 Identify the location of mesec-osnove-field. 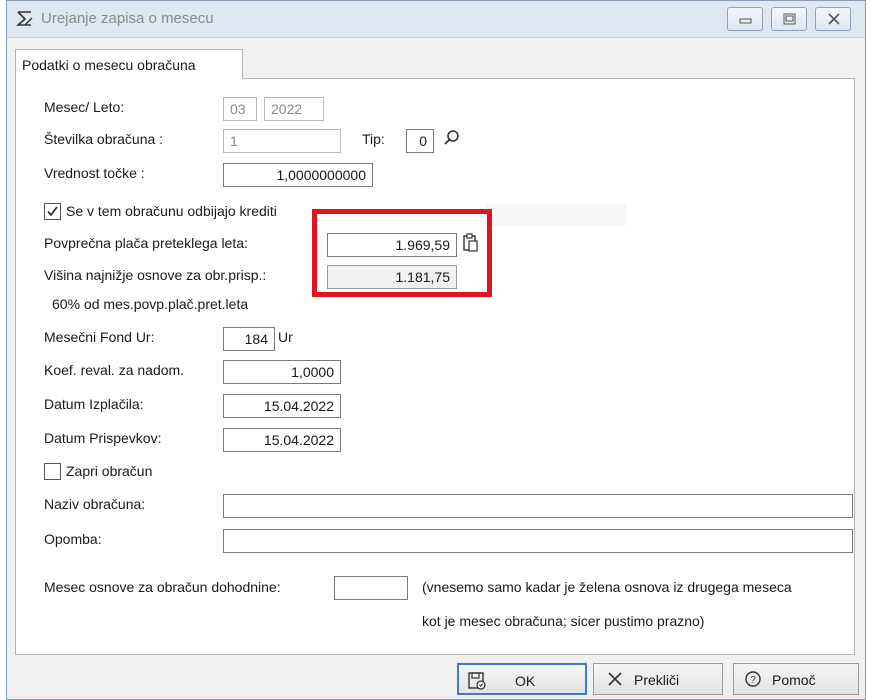
(371, 588).